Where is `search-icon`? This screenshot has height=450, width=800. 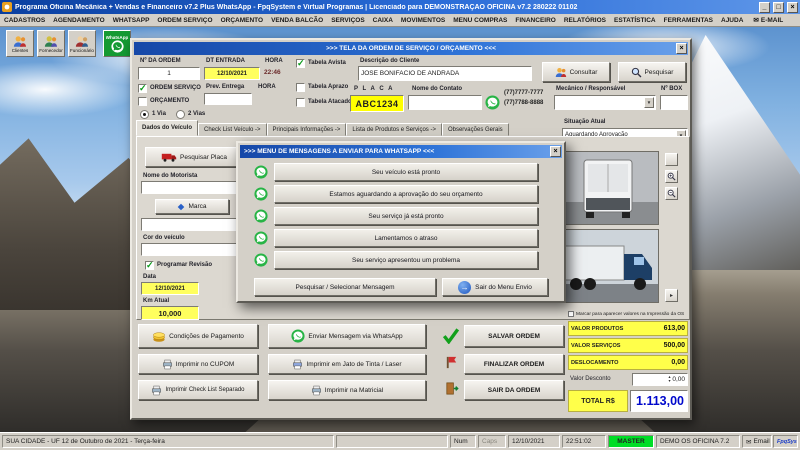 search-icon is located at coordinates (636, 72).